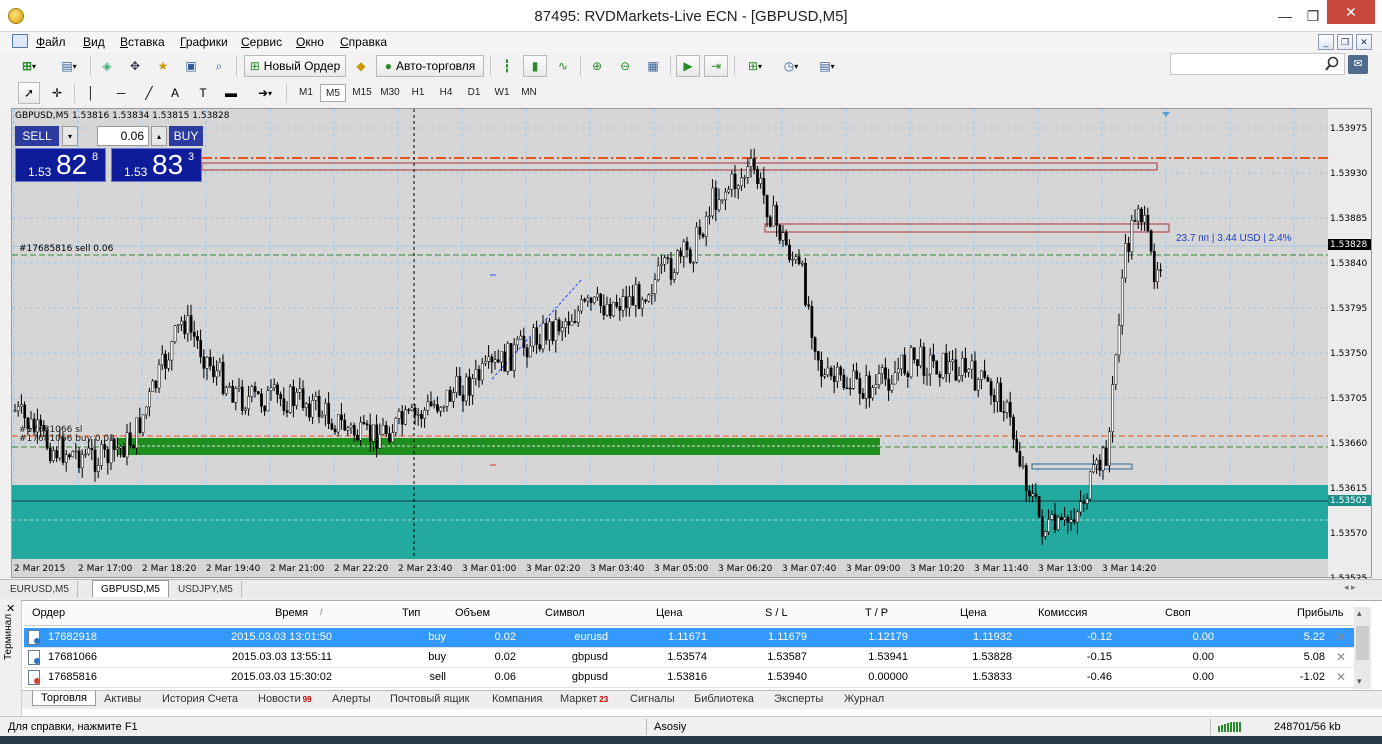 The image size is (1382, 744). Describe the element at coordinates (48, 613) in the screenshot. I see `col-order: Ордер` at that location.